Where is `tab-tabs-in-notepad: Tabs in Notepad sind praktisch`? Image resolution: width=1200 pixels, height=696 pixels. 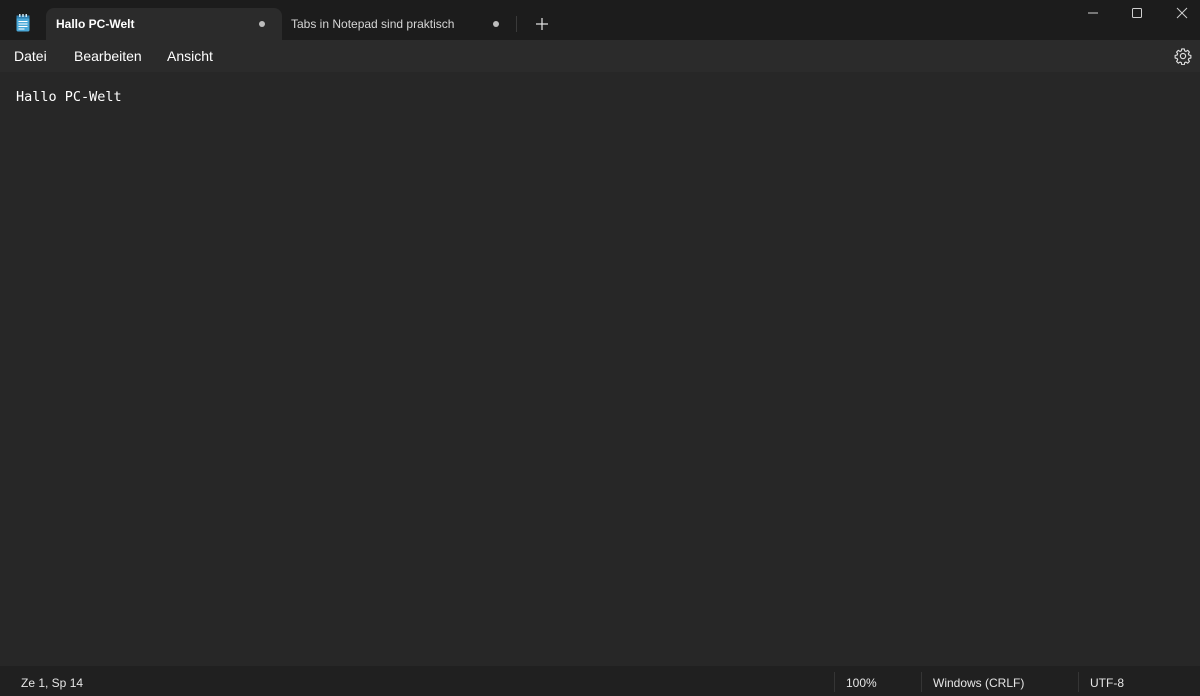
tab-tabs-in-notepad: Tabs in Notepad sind praktisch is located at coordinates (399, 24).